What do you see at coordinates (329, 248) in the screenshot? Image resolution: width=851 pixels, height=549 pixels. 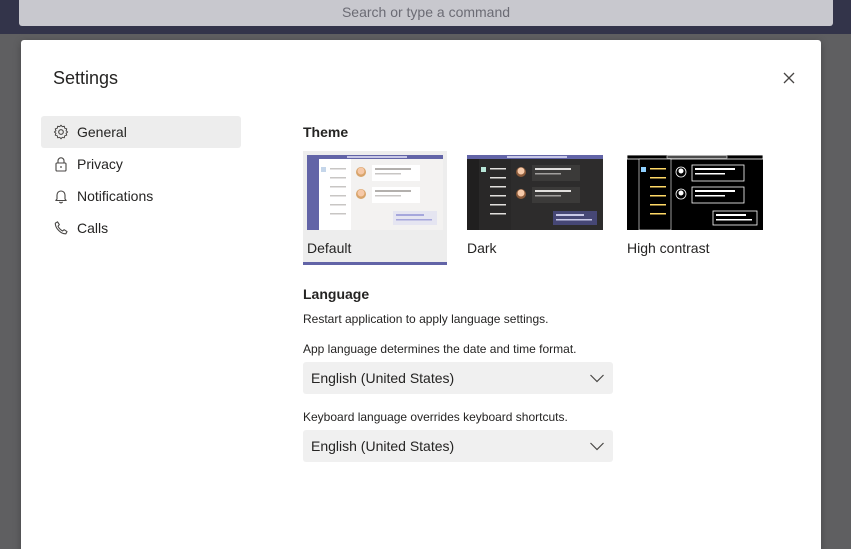 I see `theme-label: Default` at bounding box center [329, 248].